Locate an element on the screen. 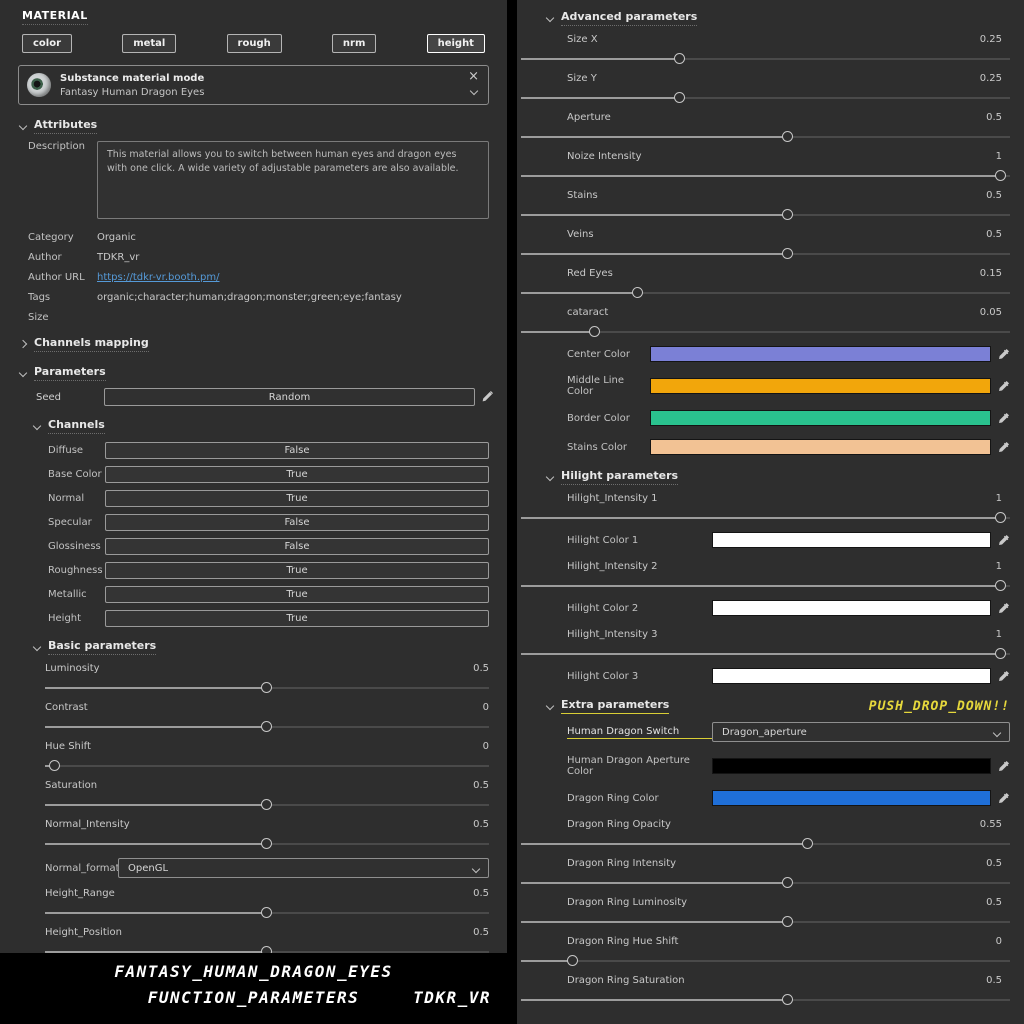 This screenshot has width=1024, height=1024. author-row: Author TDKR_vr is located at coordinates (258, 257).